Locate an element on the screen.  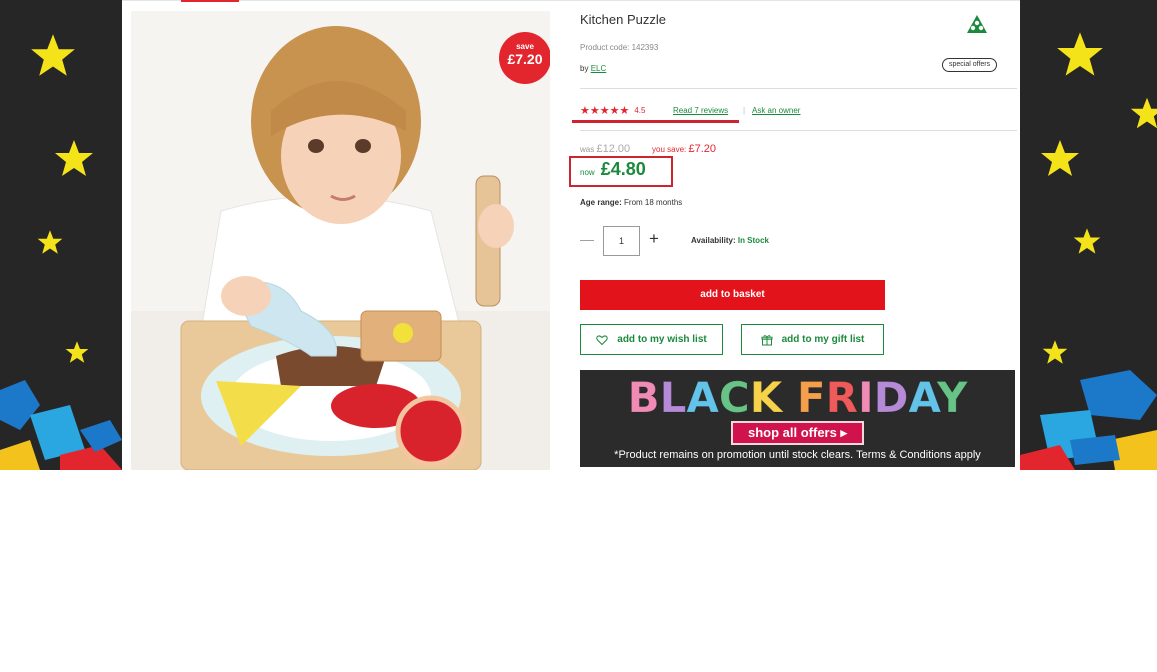
you-save: you save: £7.20 is located at coordinates (684, 149).